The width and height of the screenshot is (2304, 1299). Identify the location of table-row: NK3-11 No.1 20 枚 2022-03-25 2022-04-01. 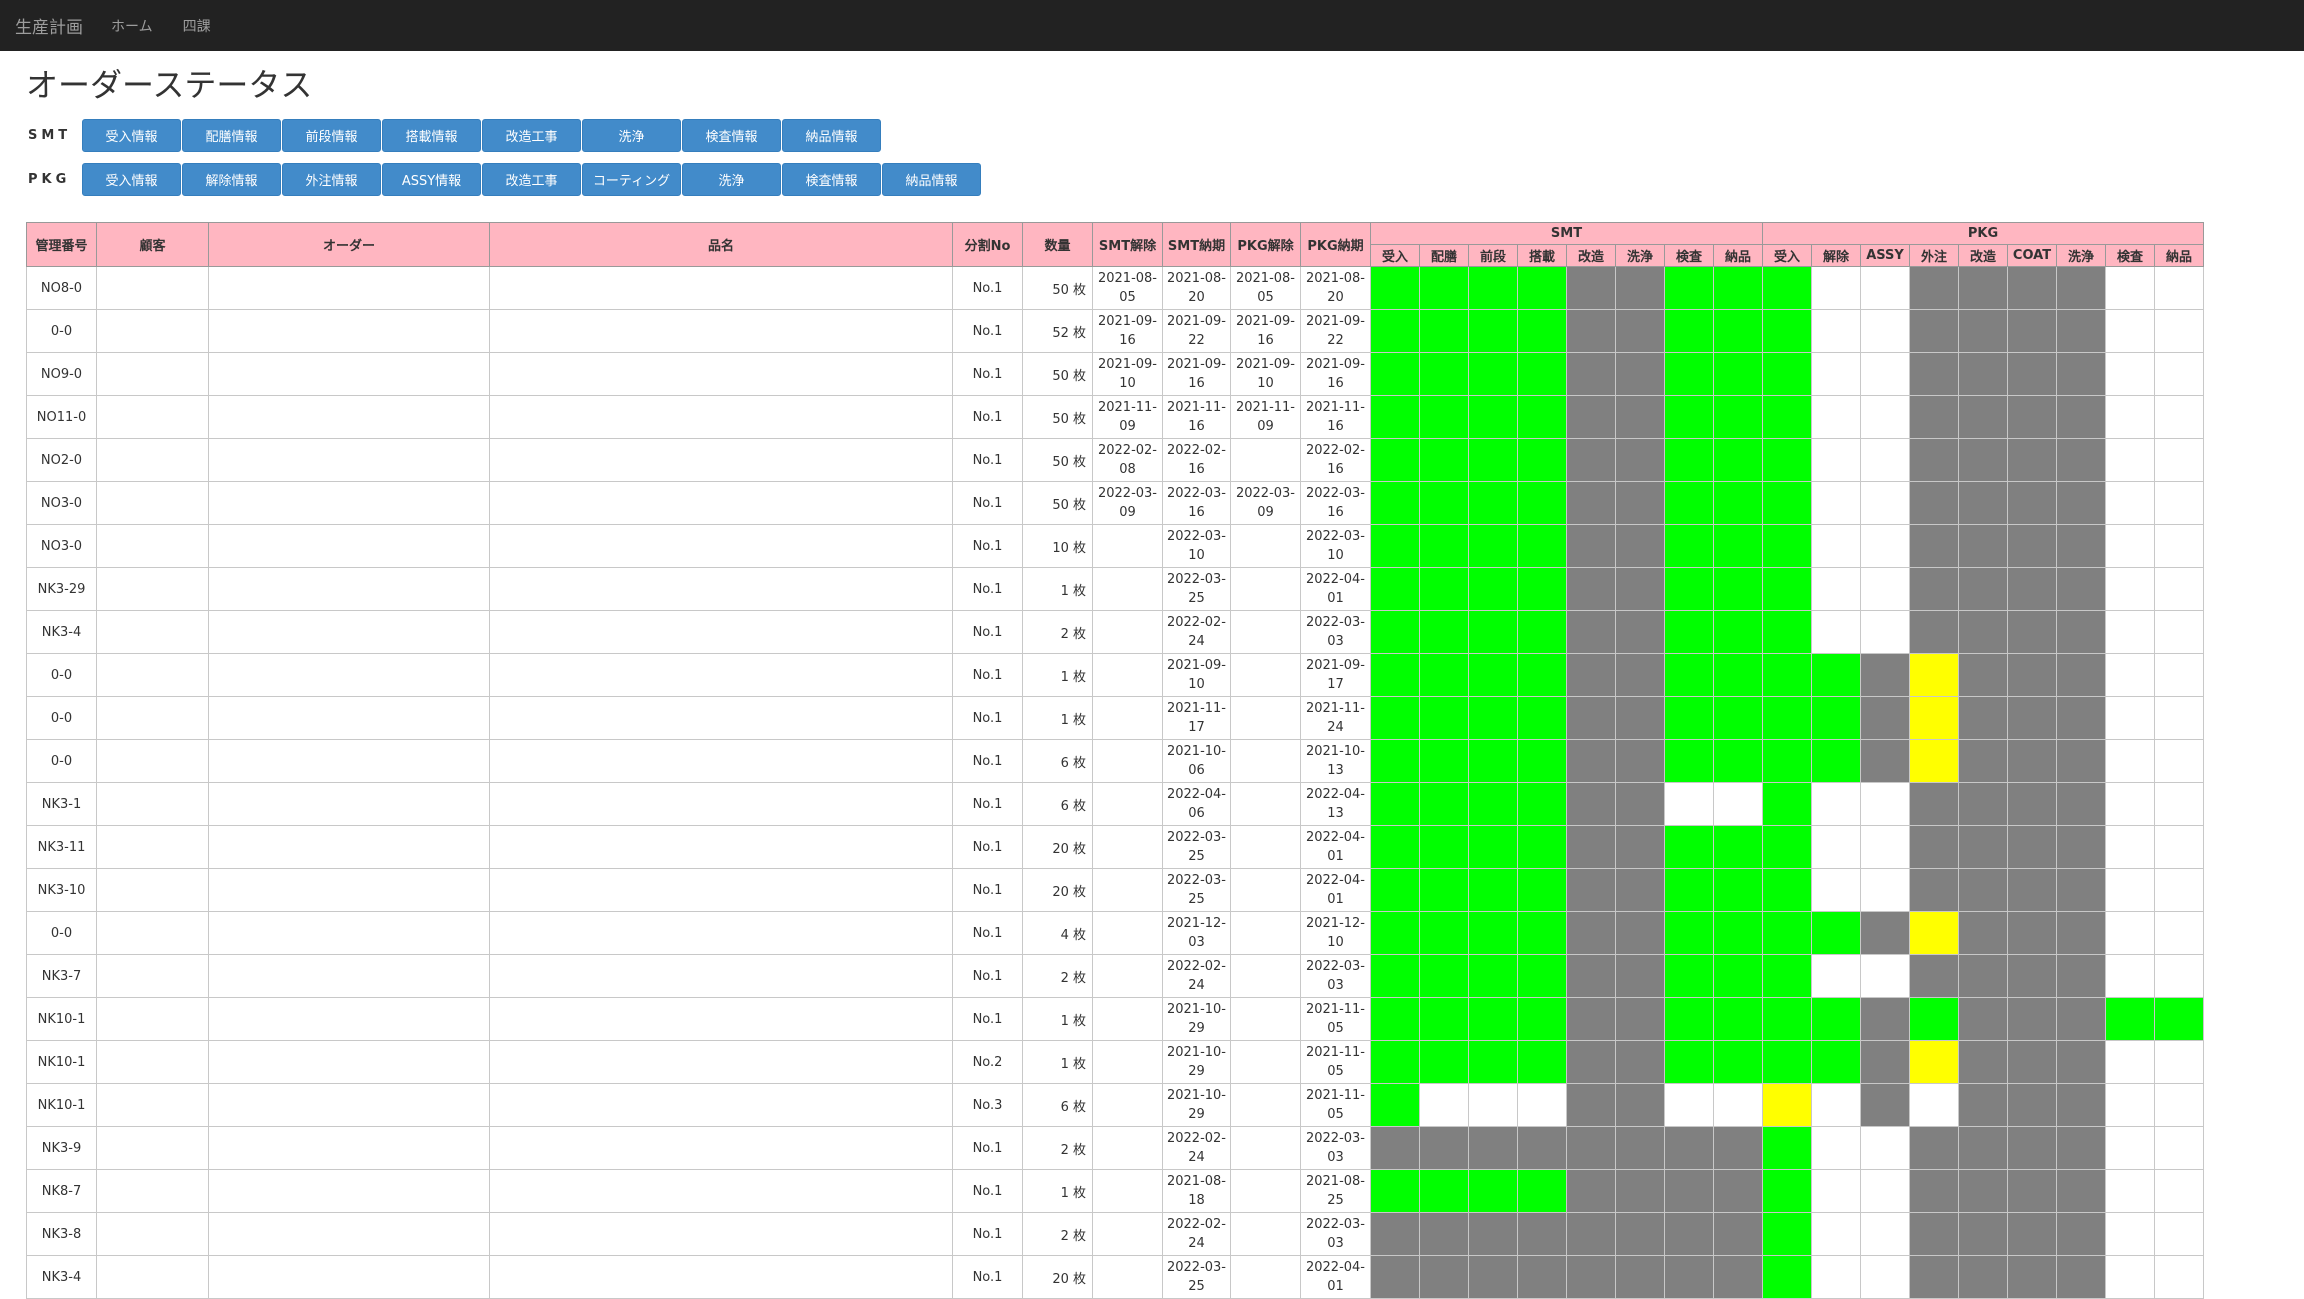
(1115, 847).